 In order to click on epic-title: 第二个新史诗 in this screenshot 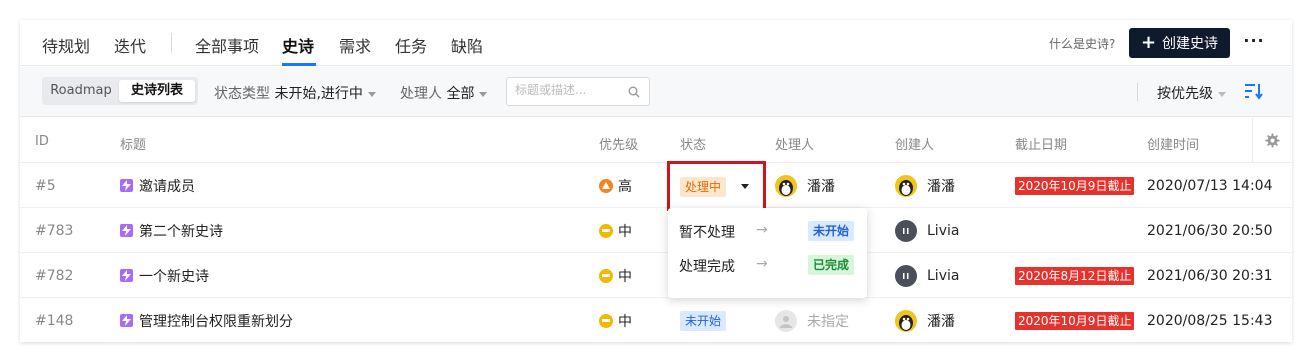, I will do `click(171, 230)`.